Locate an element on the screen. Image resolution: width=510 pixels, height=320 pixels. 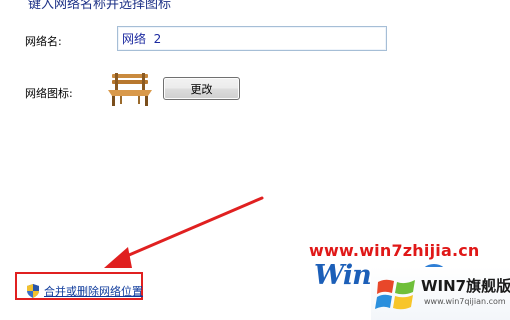
merge-delete-network-locations-link: 合并或删除网络位置 is located at coordinates (85, 291).